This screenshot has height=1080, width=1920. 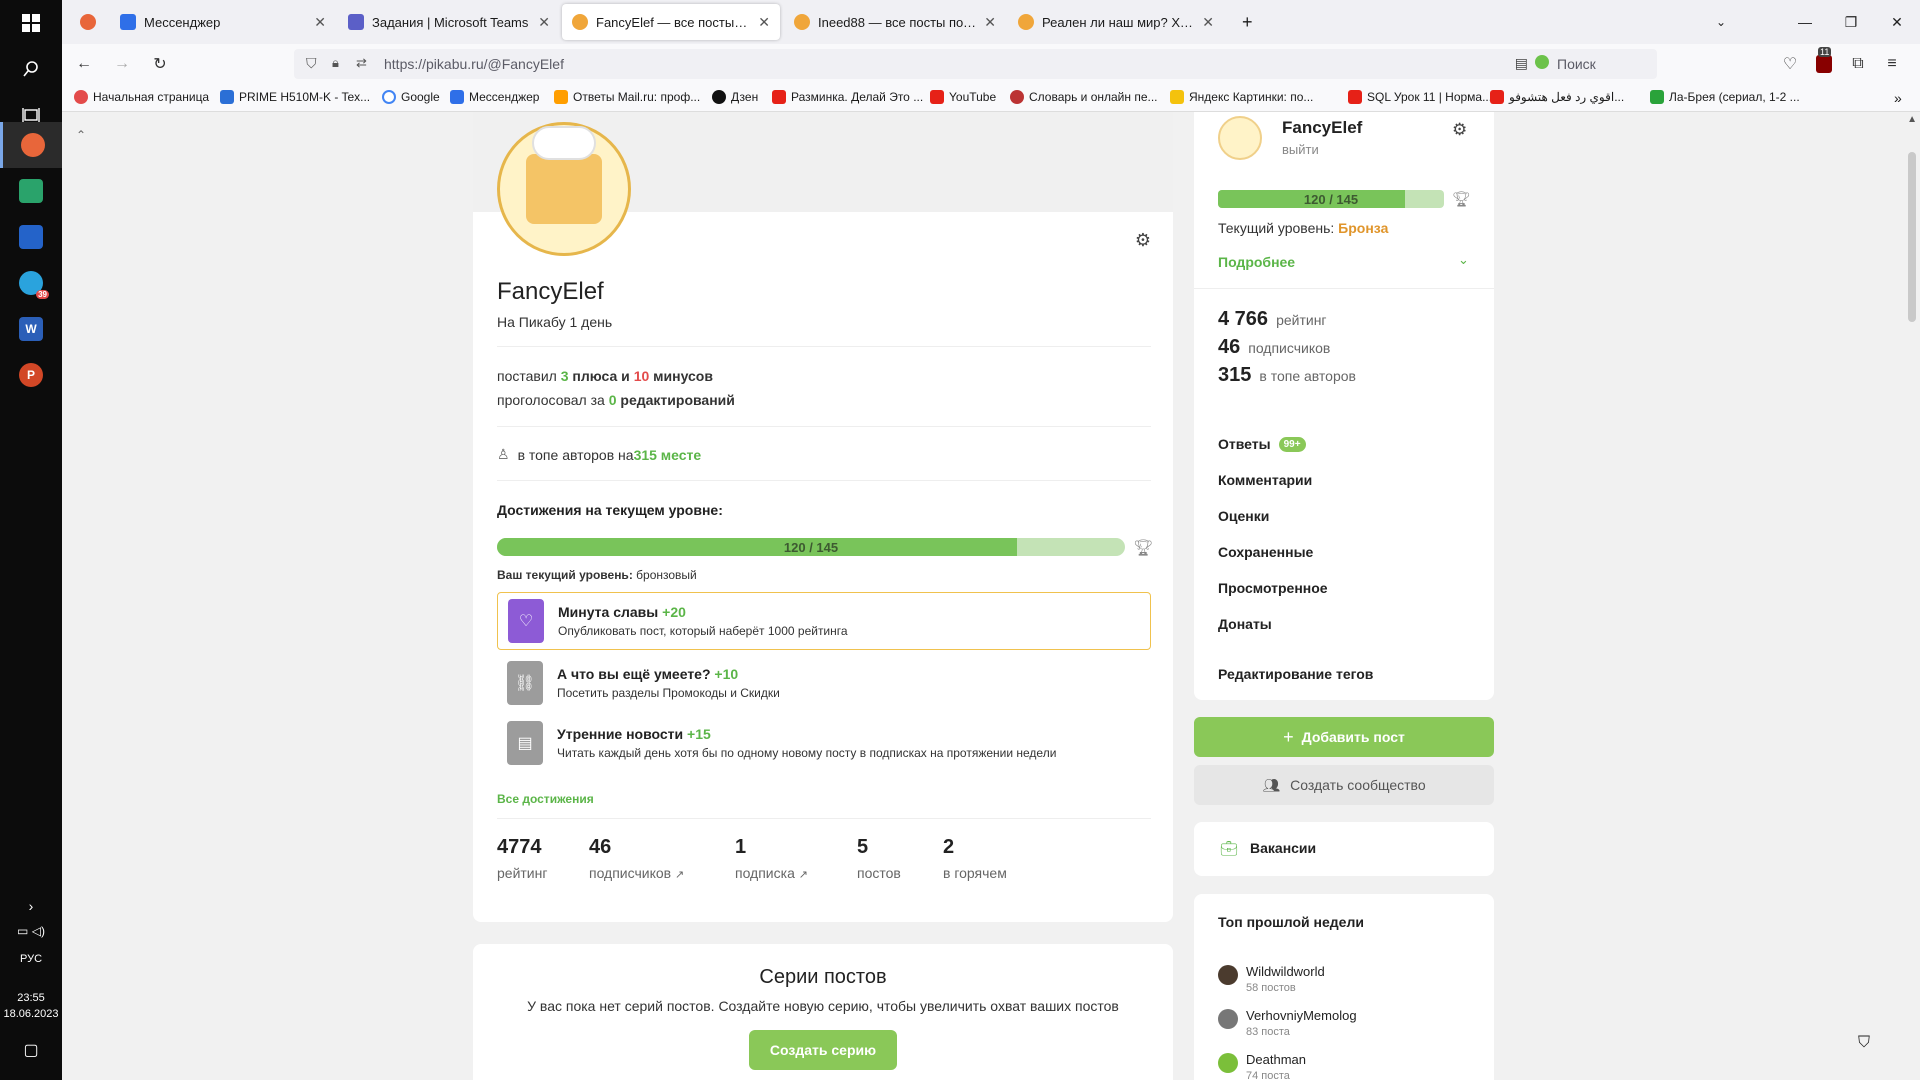 I want to click on stat-subscribers: 46 подписчиков ↗, so click(x=636, y=858).